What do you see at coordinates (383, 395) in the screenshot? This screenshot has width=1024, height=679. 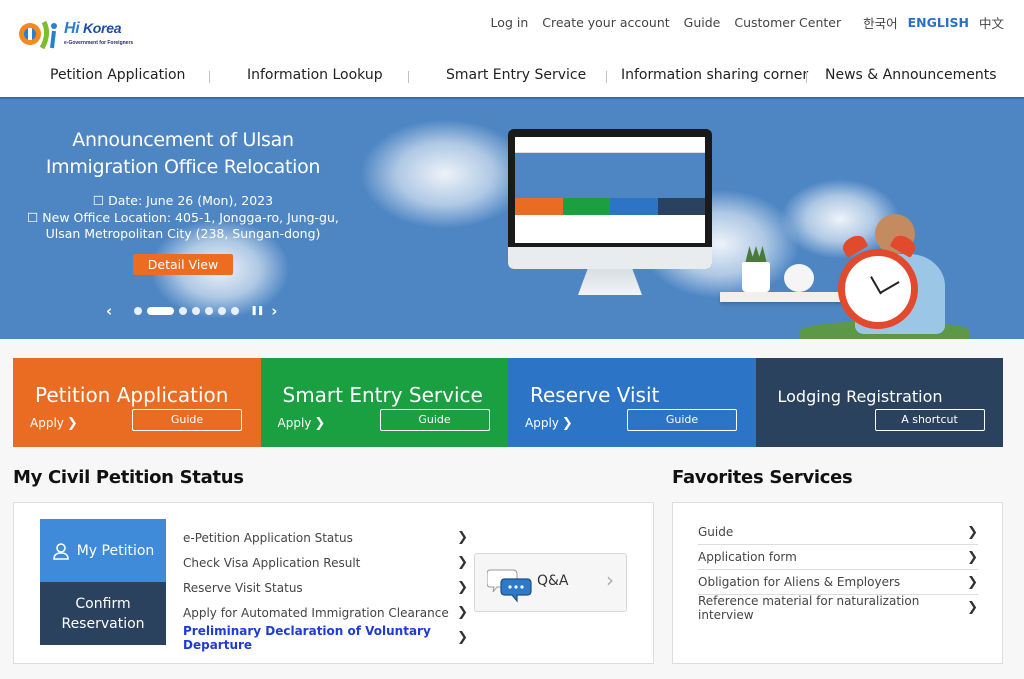 I see `tile-title: Smart Entry Service` at bounding box center [383, 395].